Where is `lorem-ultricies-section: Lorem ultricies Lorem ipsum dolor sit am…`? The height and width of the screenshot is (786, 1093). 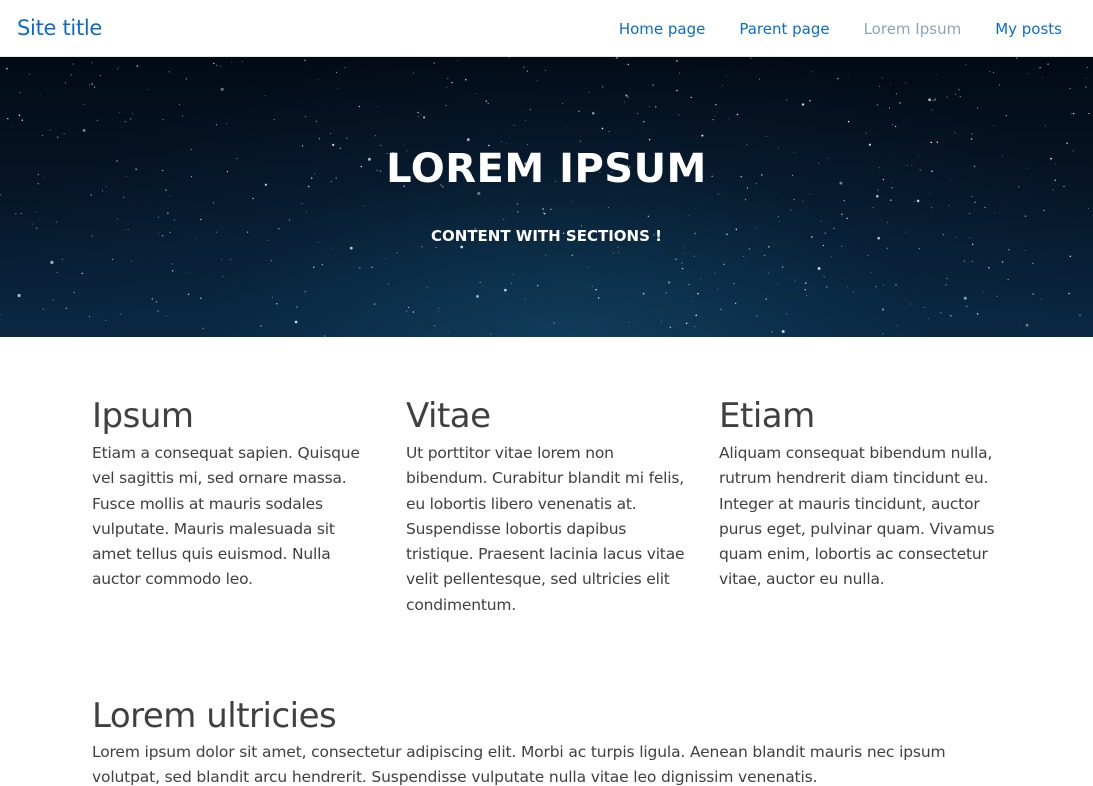
lorem-ultricies-section: Lorem ultricies Lorem ipsum dolor sit am… is located at coordinates (542, 741).